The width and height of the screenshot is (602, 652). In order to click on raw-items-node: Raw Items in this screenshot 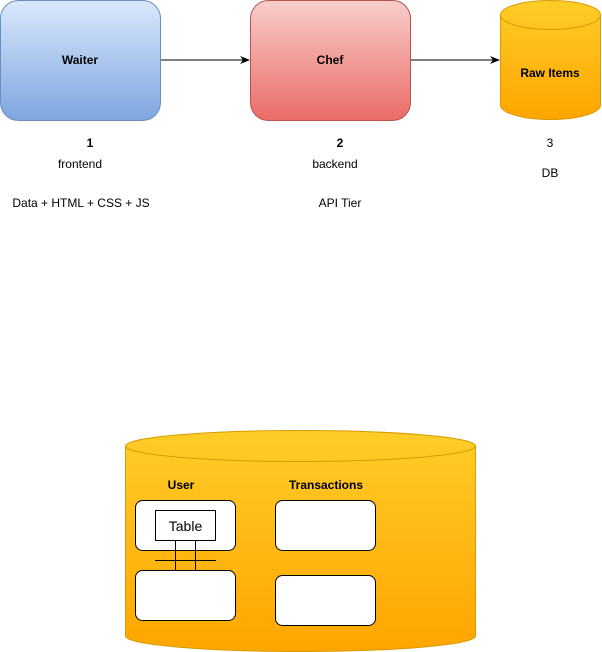, I will do `click(550, 60)`.